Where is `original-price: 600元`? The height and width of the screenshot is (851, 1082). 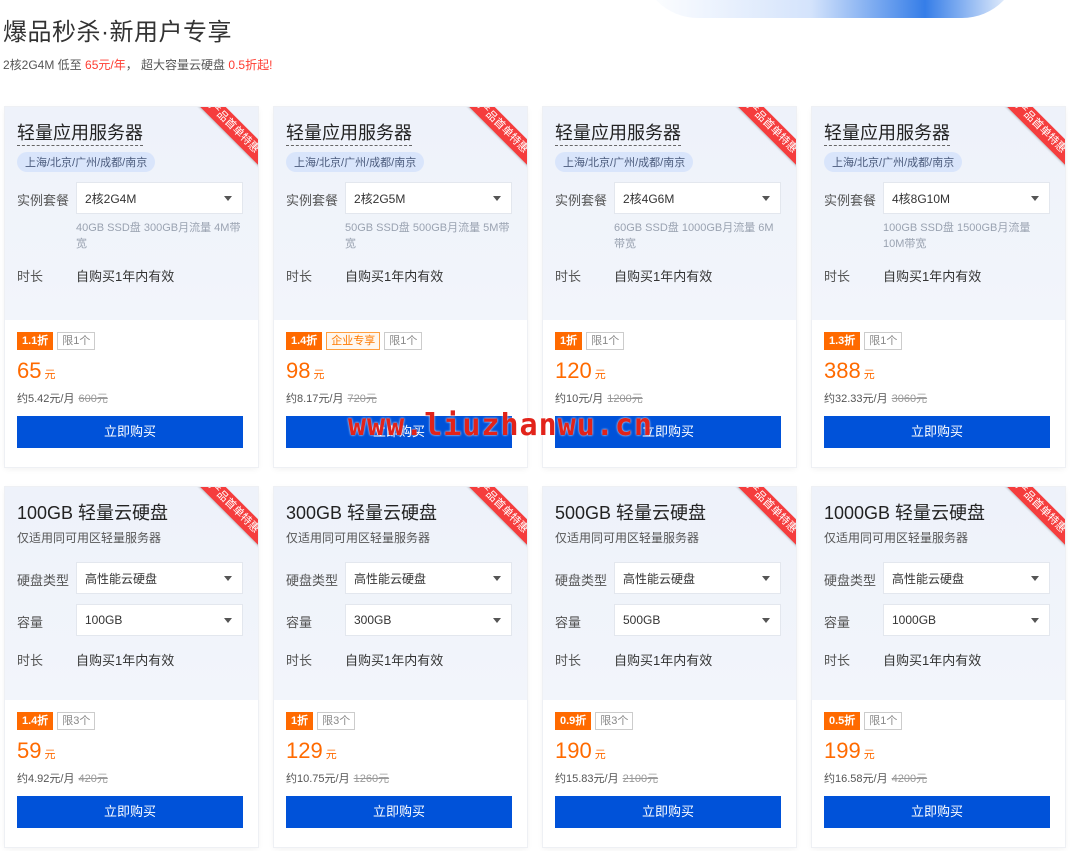 original-price: 600元 is located at coordinates (93, 399).